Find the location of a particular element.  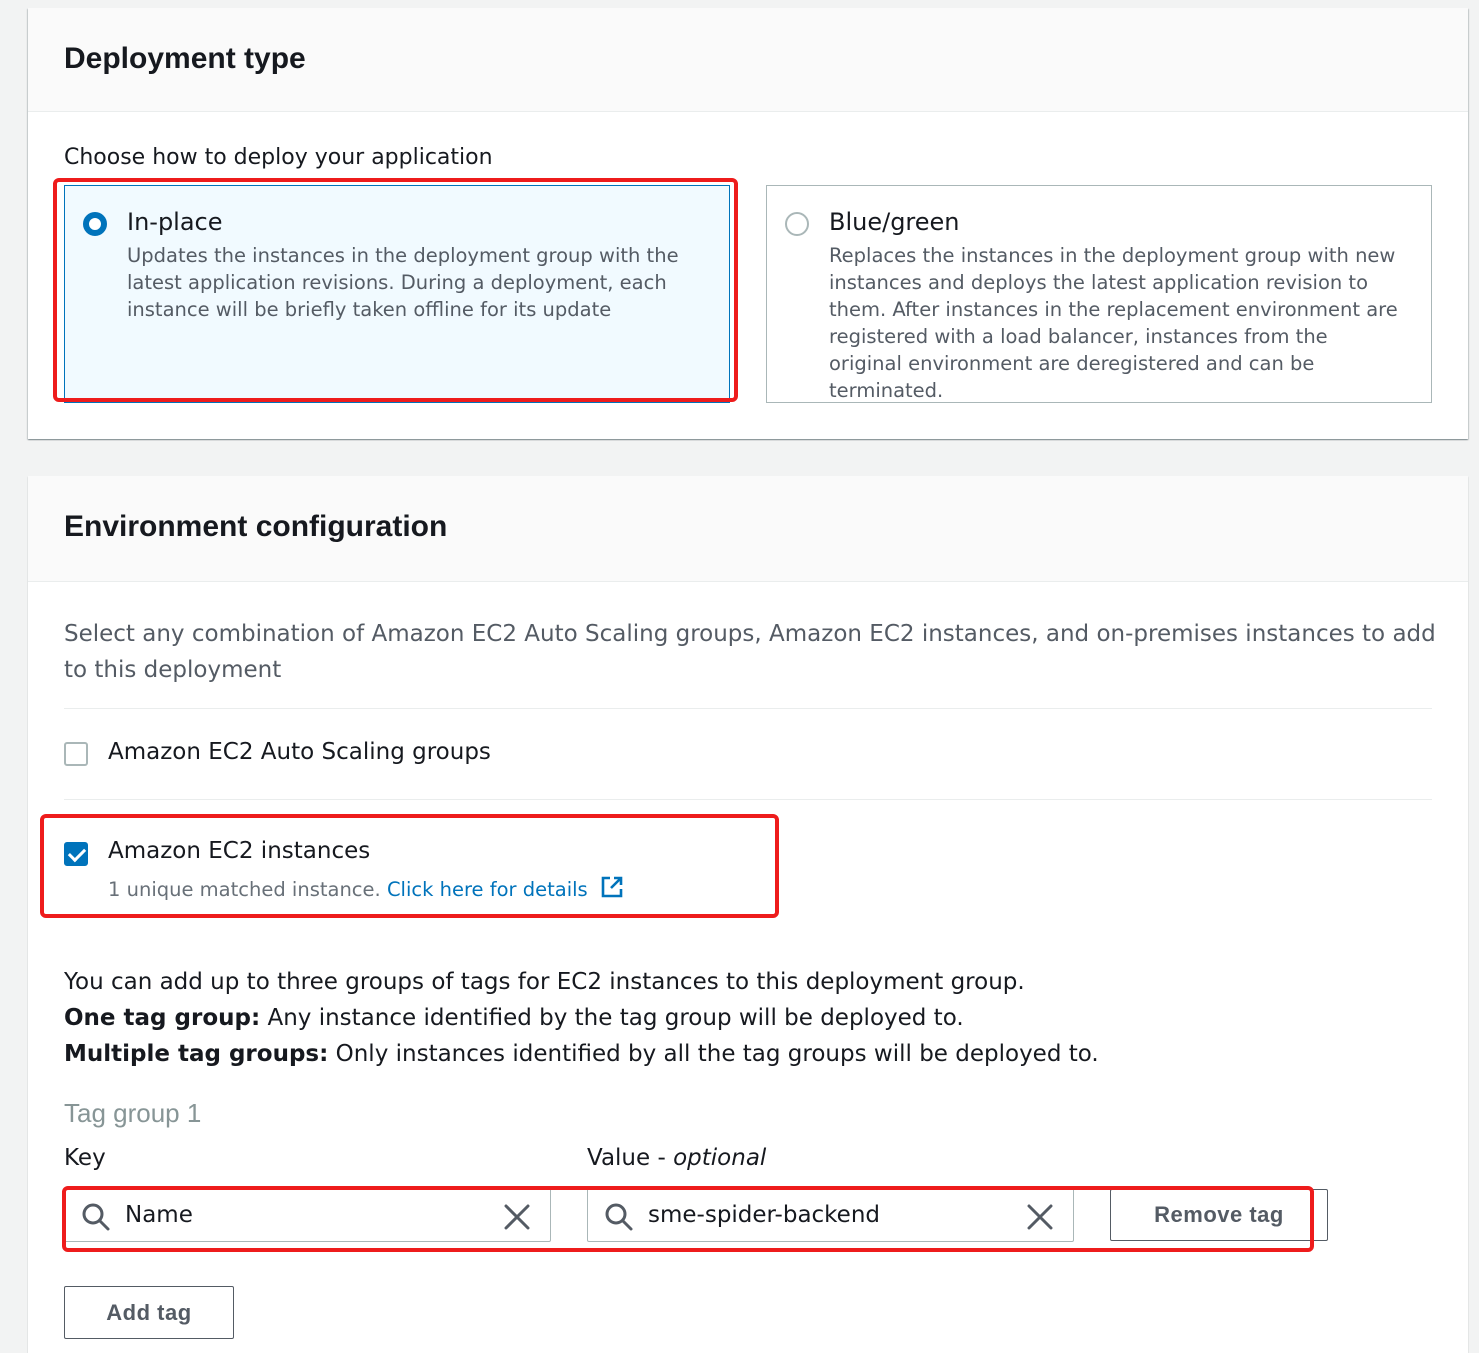

details-link: Click here for details is located at coordinates (487, 889).